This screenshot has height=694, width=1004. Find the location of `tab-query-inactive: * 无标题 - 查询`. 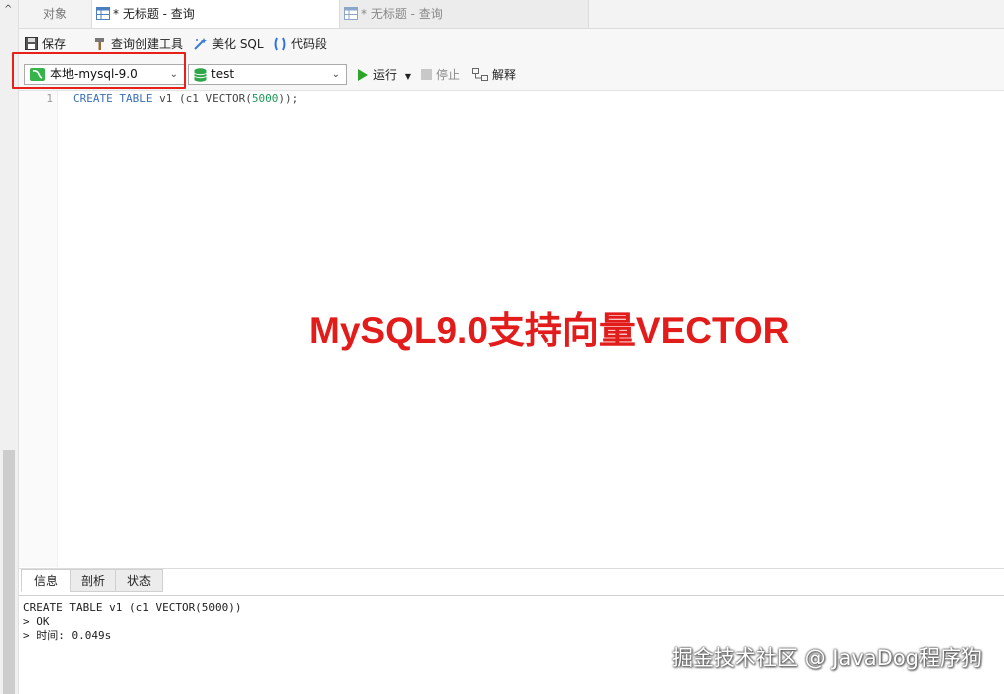

tab-query-inactive: * 无标题 - 查询 is located at coordinates (464, 14).